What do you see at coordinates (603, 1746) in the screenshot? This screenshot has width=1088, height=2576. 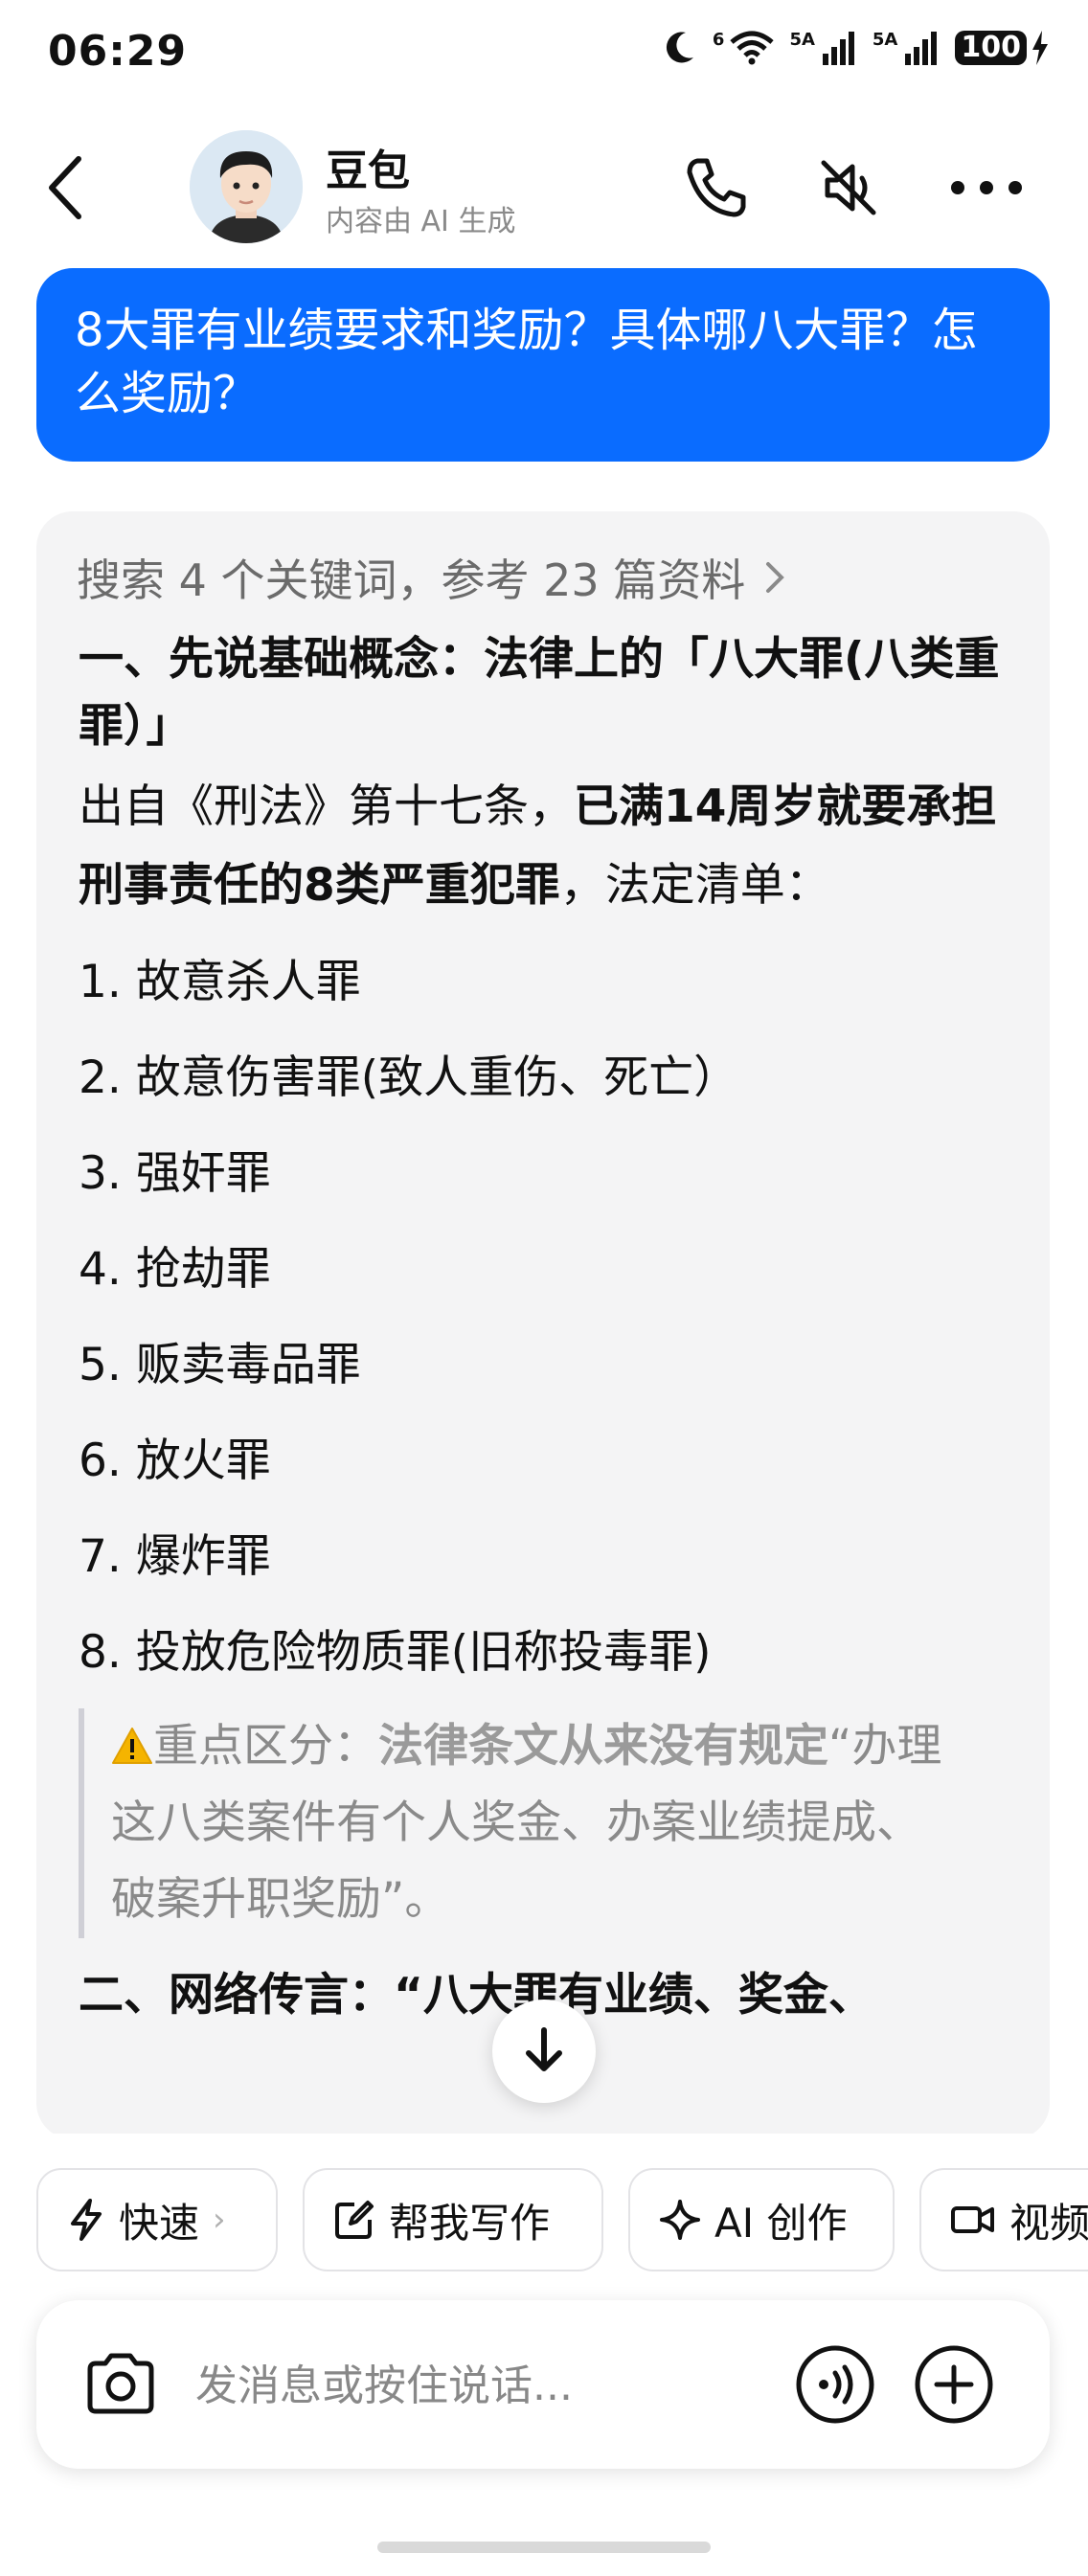 I see `note-bold: 法律条文从来没有规定` at bounding box center [603, 1746].